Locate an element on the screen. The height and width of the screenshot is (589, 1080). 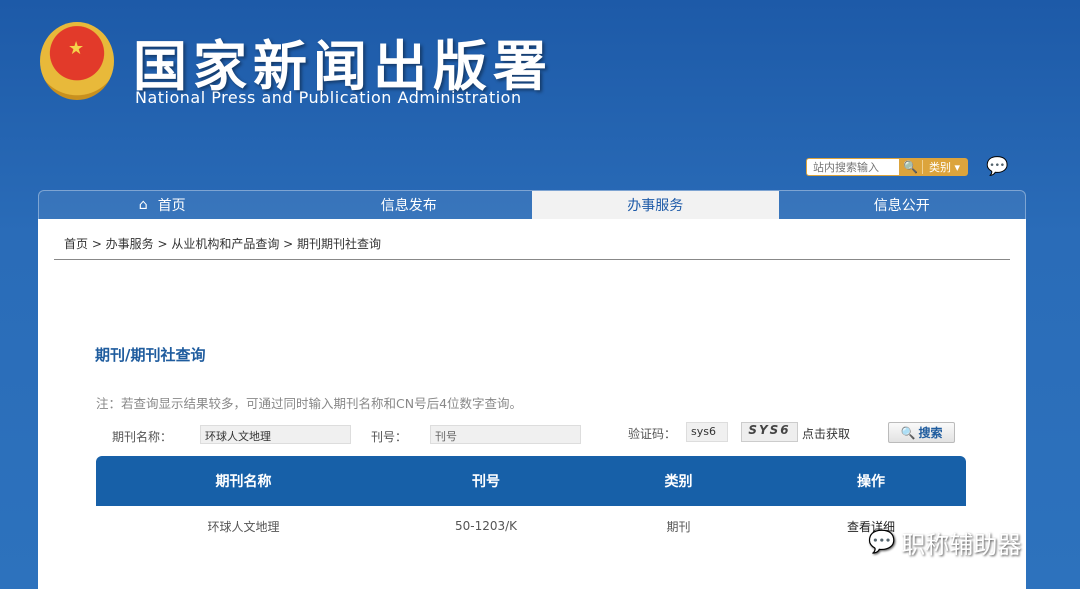
category-label: 类别 is located at coordinates (940, 167).